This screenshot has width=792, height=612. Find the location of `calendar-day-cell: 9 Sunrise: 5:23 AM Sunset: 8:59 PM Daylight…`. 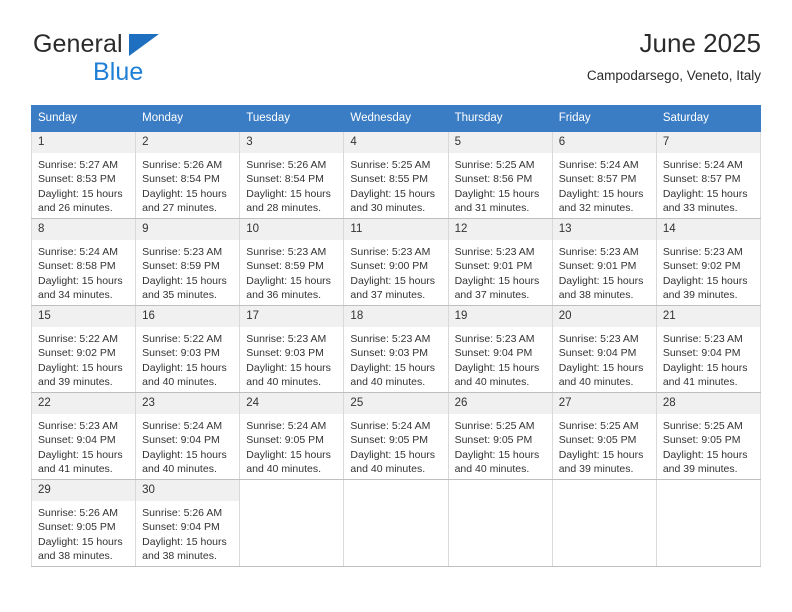

calendar-day-cell: 9 Sunrise: 5:23 AM Sunset: 8:59 PM Daylight… is located at coordinates (188, 262).